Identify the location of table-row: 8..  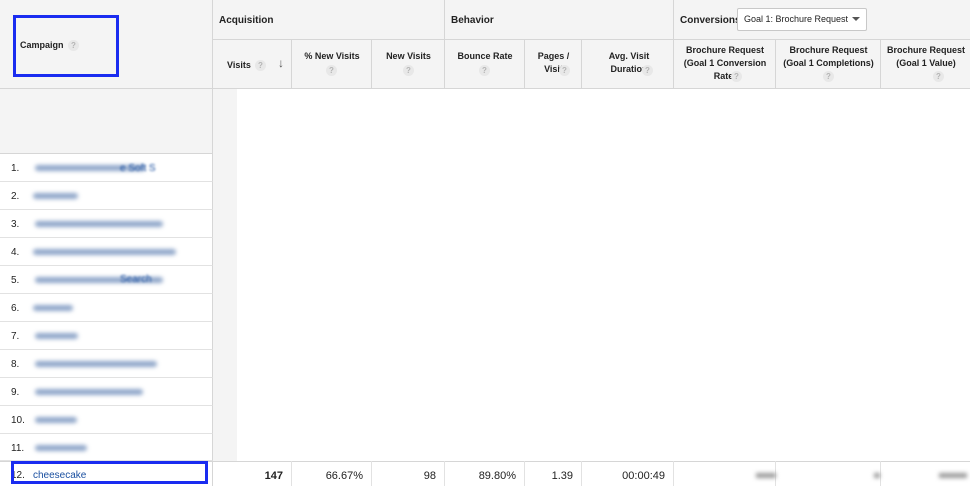
(106, 364).